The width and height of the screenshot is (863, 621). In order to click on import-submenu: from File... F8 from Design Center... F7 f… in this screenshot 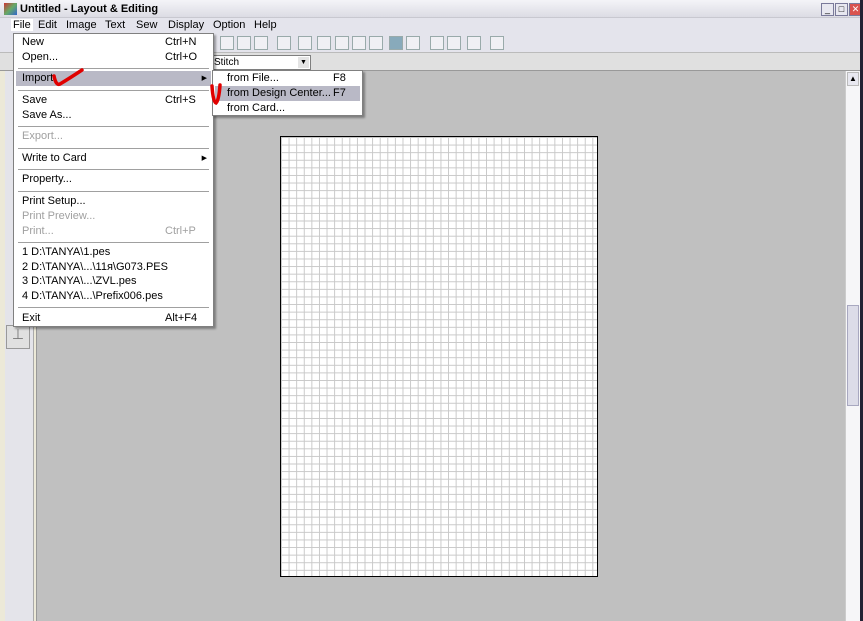, I will do `click(287, 93)`.